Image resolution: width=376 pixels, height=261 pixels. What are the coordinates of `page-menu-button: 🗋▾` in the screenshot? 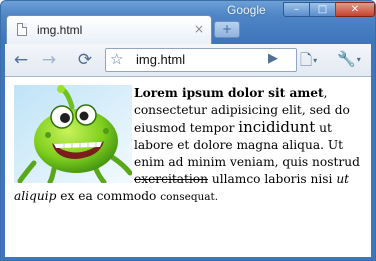 It's located at (308, 62).